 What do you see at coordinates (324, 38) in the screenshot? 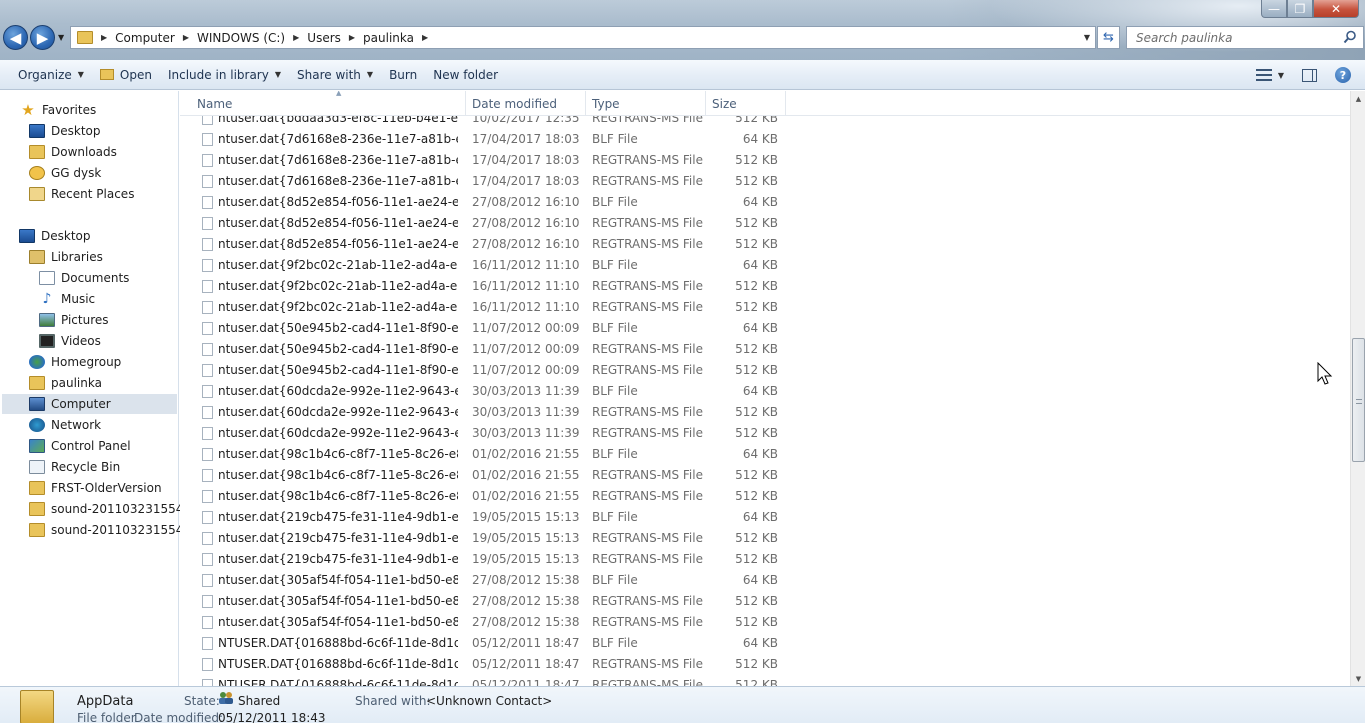
I see `breadcrumb-users: Users` at bounding box center [324, 38].